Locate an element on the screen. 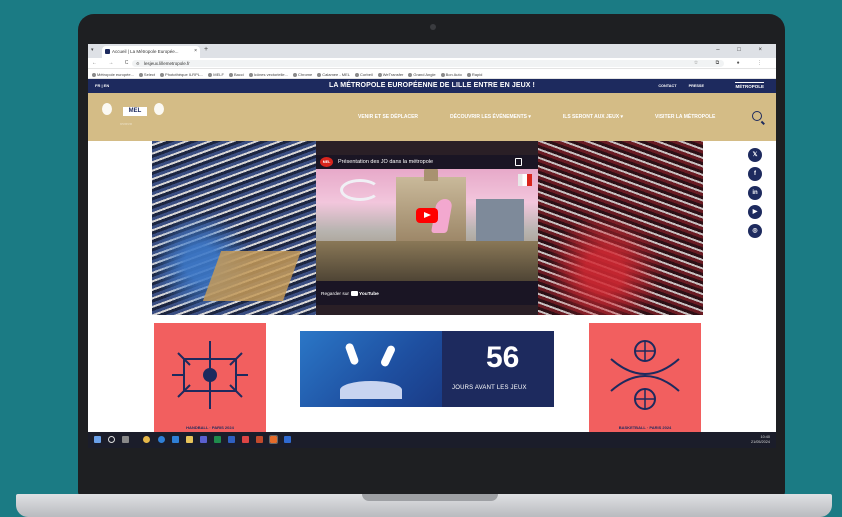 Image resolution: width=842 pixels, height=517 pixels. video-title: Présentation des JO dans la métropole is located at coordinates (385, 162).